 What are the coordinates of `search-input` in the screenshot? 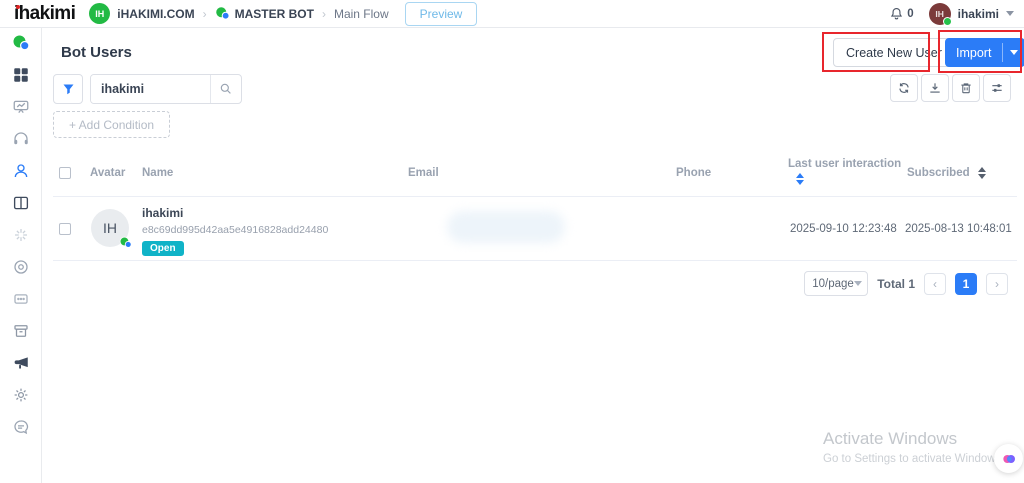 It's located at (150, 89).